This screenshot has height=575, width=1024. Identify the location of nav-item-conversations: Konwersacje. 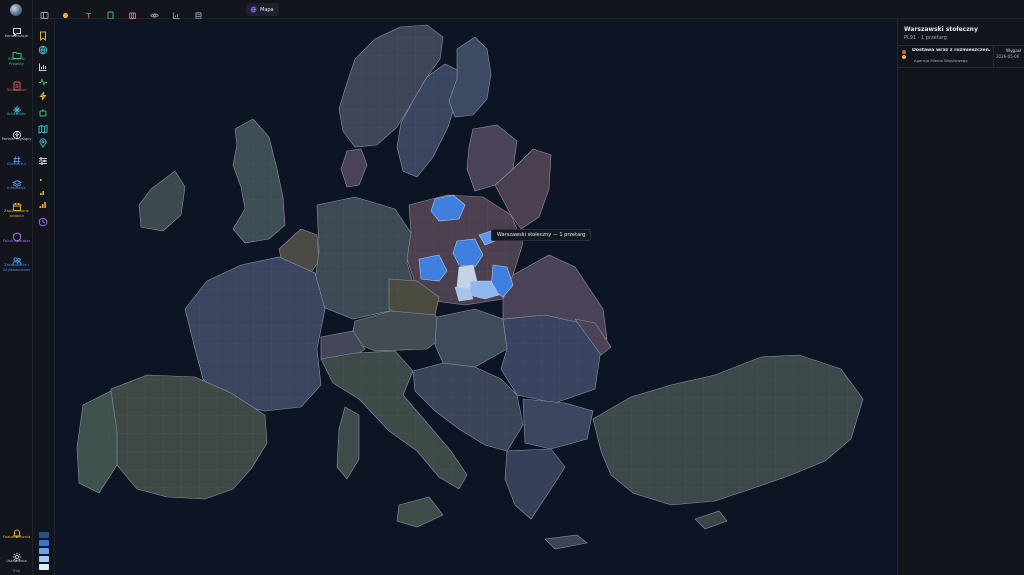
(16, 30).